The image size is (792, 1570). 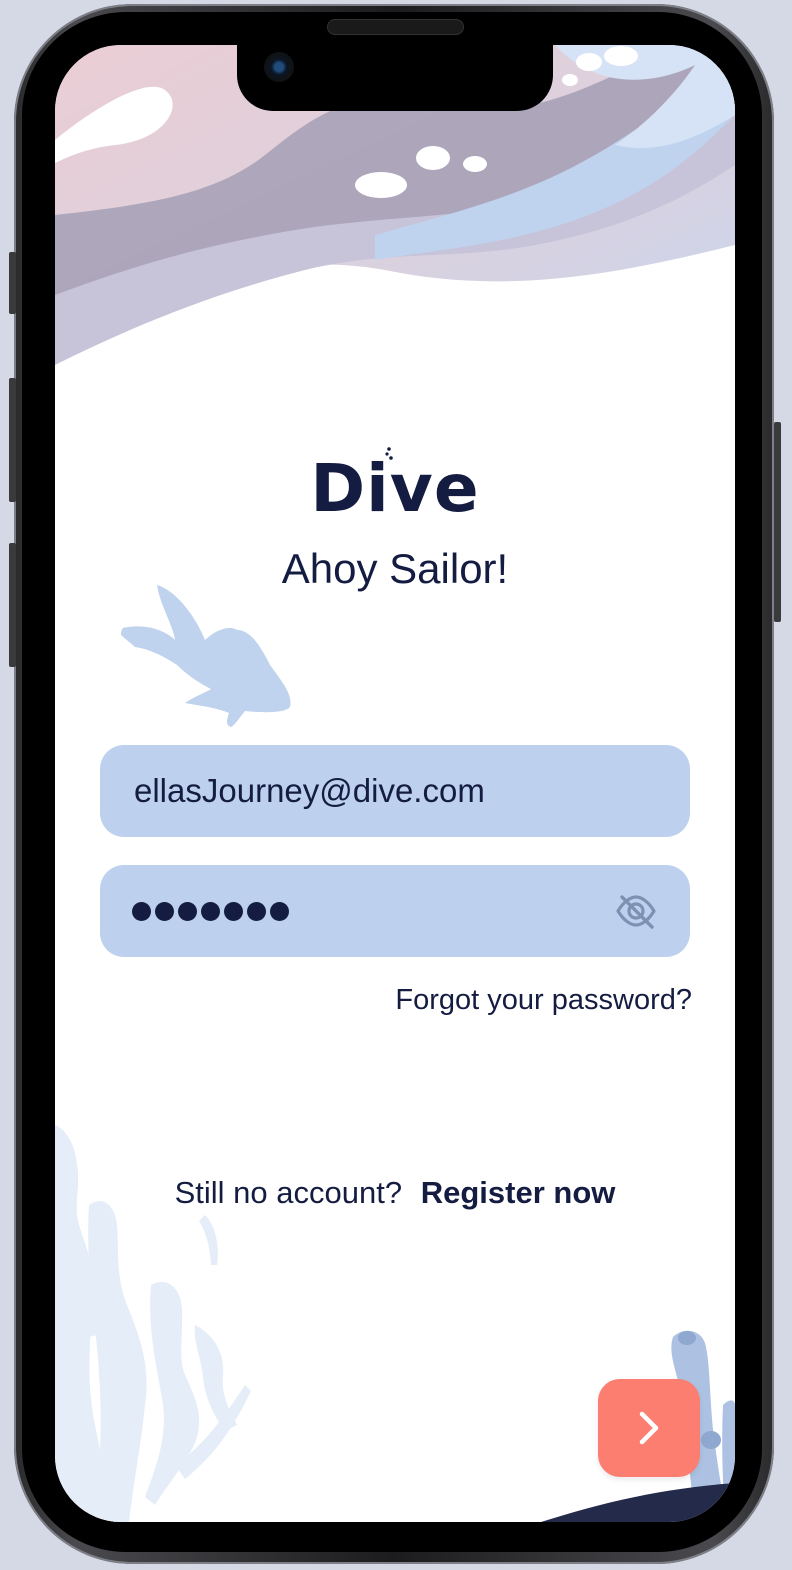 What do you see at coordinates (395, 568) in the screenshot?
I see `greeting-heading: Ahoy Sailor!` at bounding box center [395, 568].